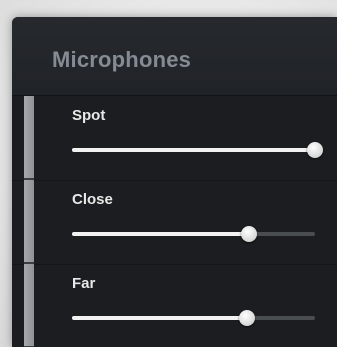 This screenshot has height=347, width=337. I want to click on panel-title: Microphones, so click(122, 59).